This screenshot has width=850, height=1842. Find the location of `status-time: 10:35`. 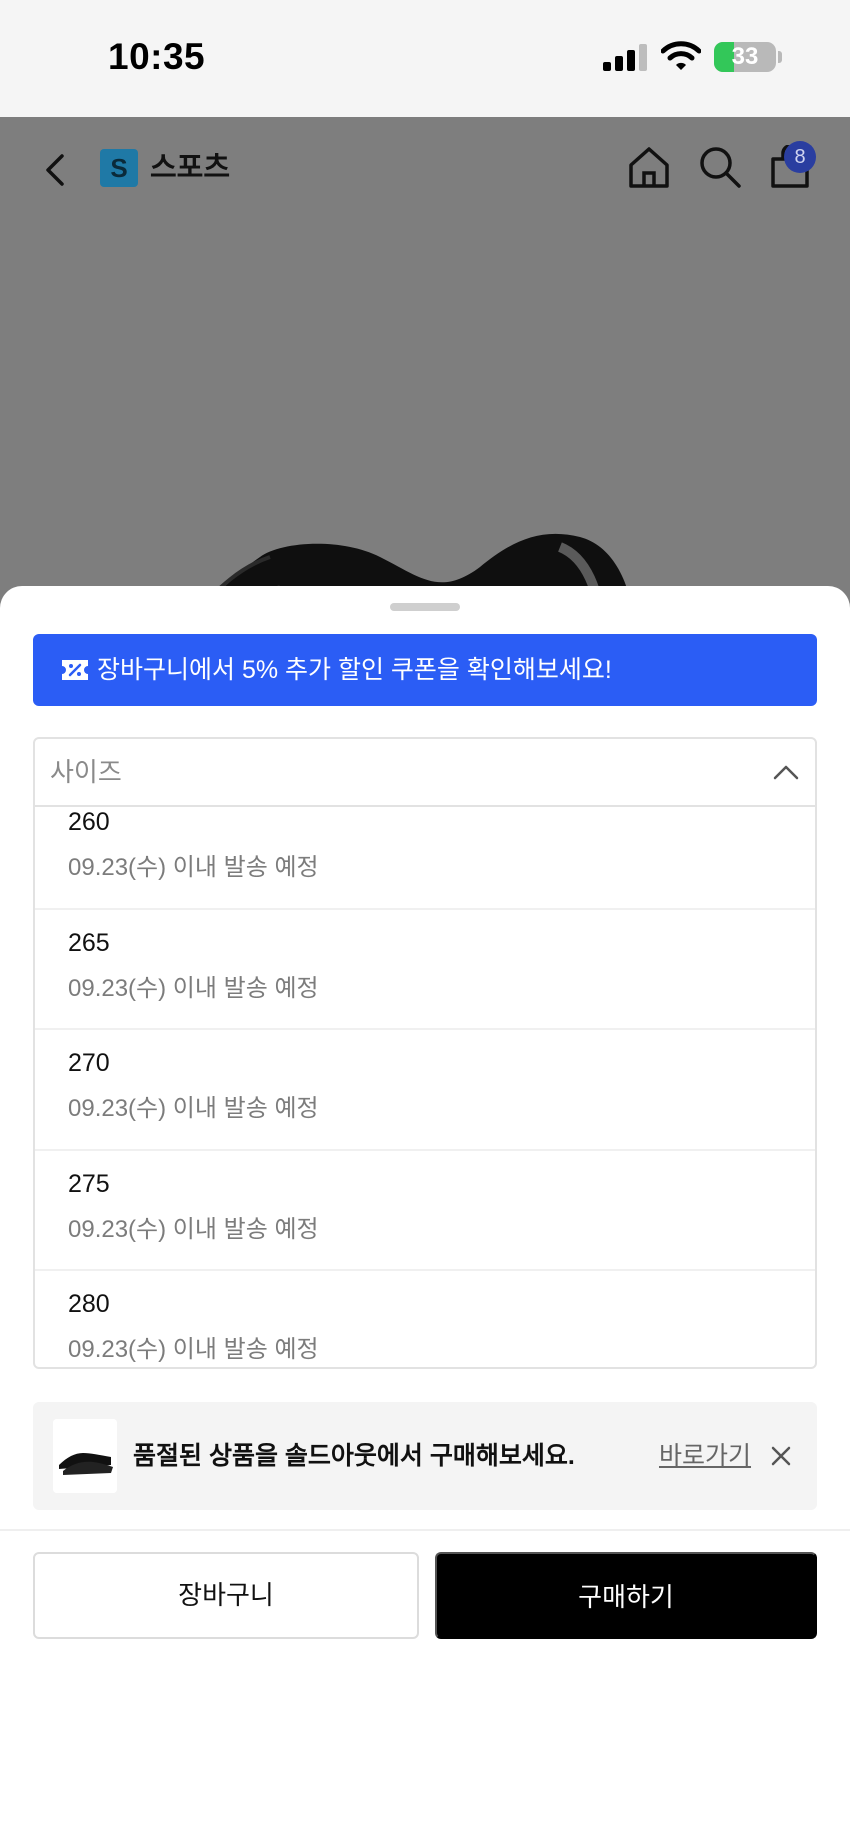

status-time: 10:35 is located at coordinates (157, 56).